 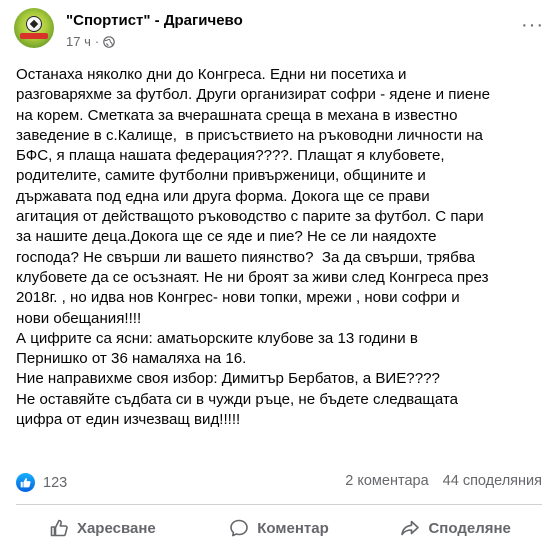 I want to click on share-arrow-icon, so click(x=410, y=528).